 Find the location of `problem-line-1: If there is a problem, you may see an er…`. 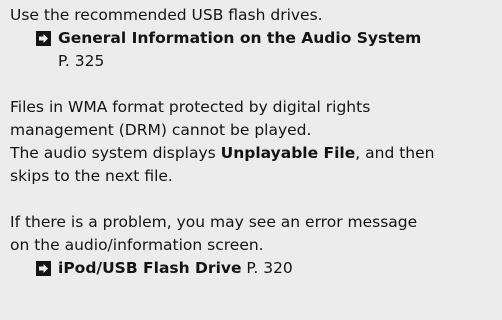

problem-line-1: If there is a problem, you may see an er… is located at coordinates (214, 222).